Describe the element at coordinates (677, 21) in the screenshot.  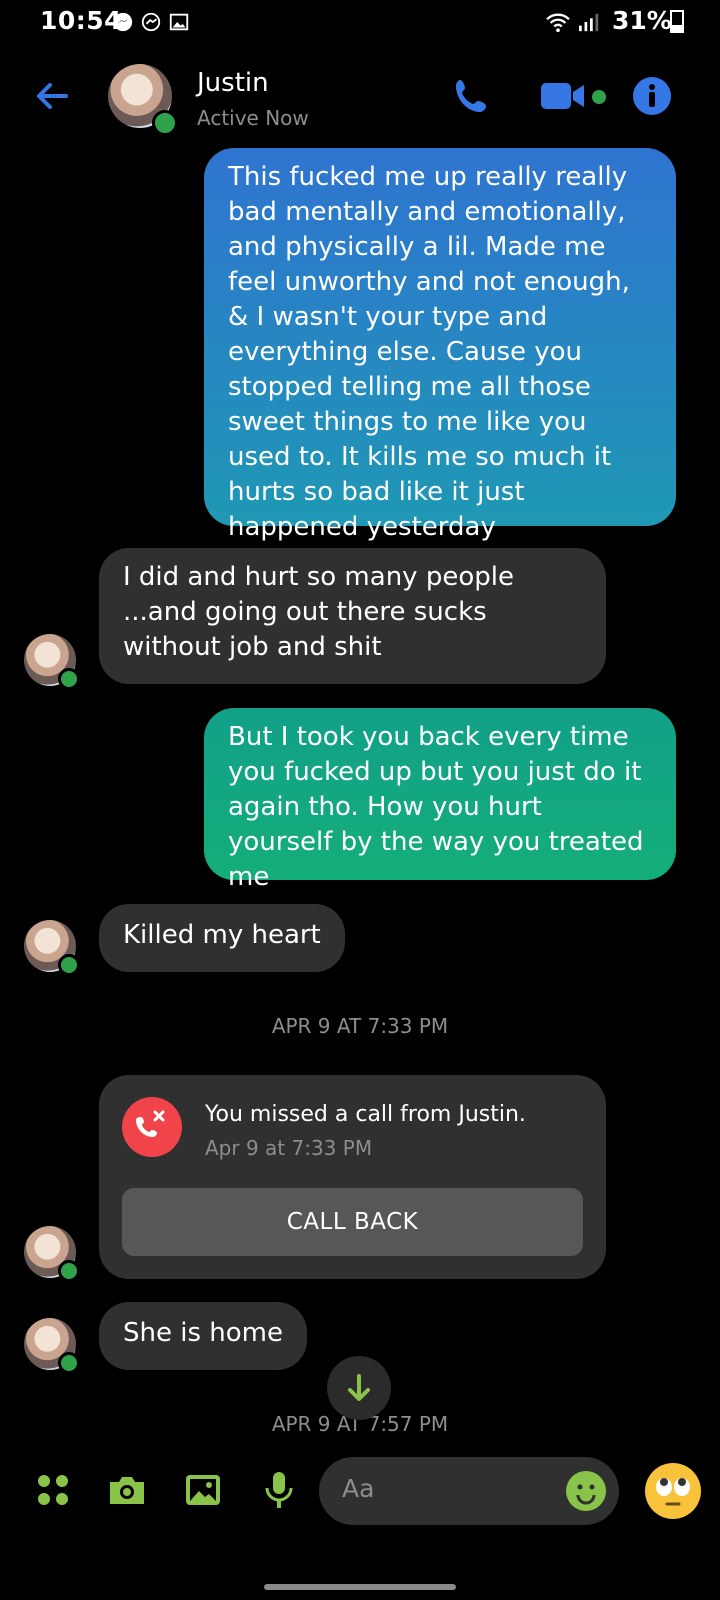
I see `battery-icon` at that location.